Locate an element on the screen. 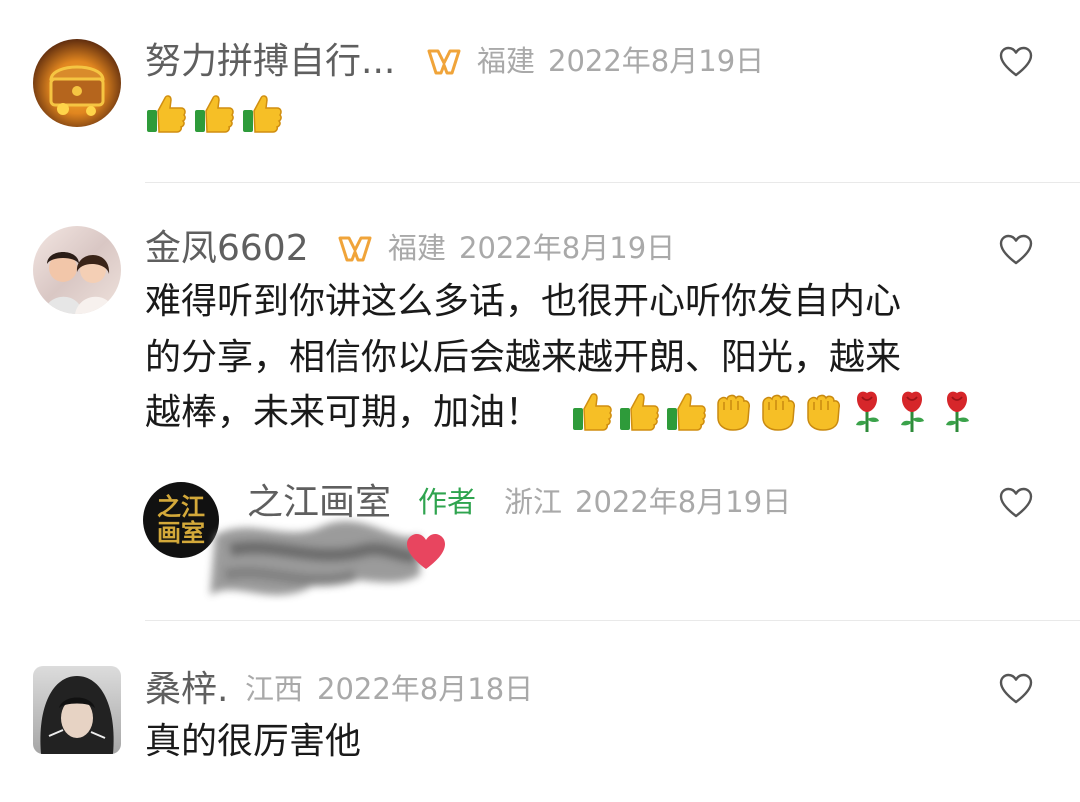  comment-text-line: 越棒，未来可期，加油！ is located at coordinates (343, 412).